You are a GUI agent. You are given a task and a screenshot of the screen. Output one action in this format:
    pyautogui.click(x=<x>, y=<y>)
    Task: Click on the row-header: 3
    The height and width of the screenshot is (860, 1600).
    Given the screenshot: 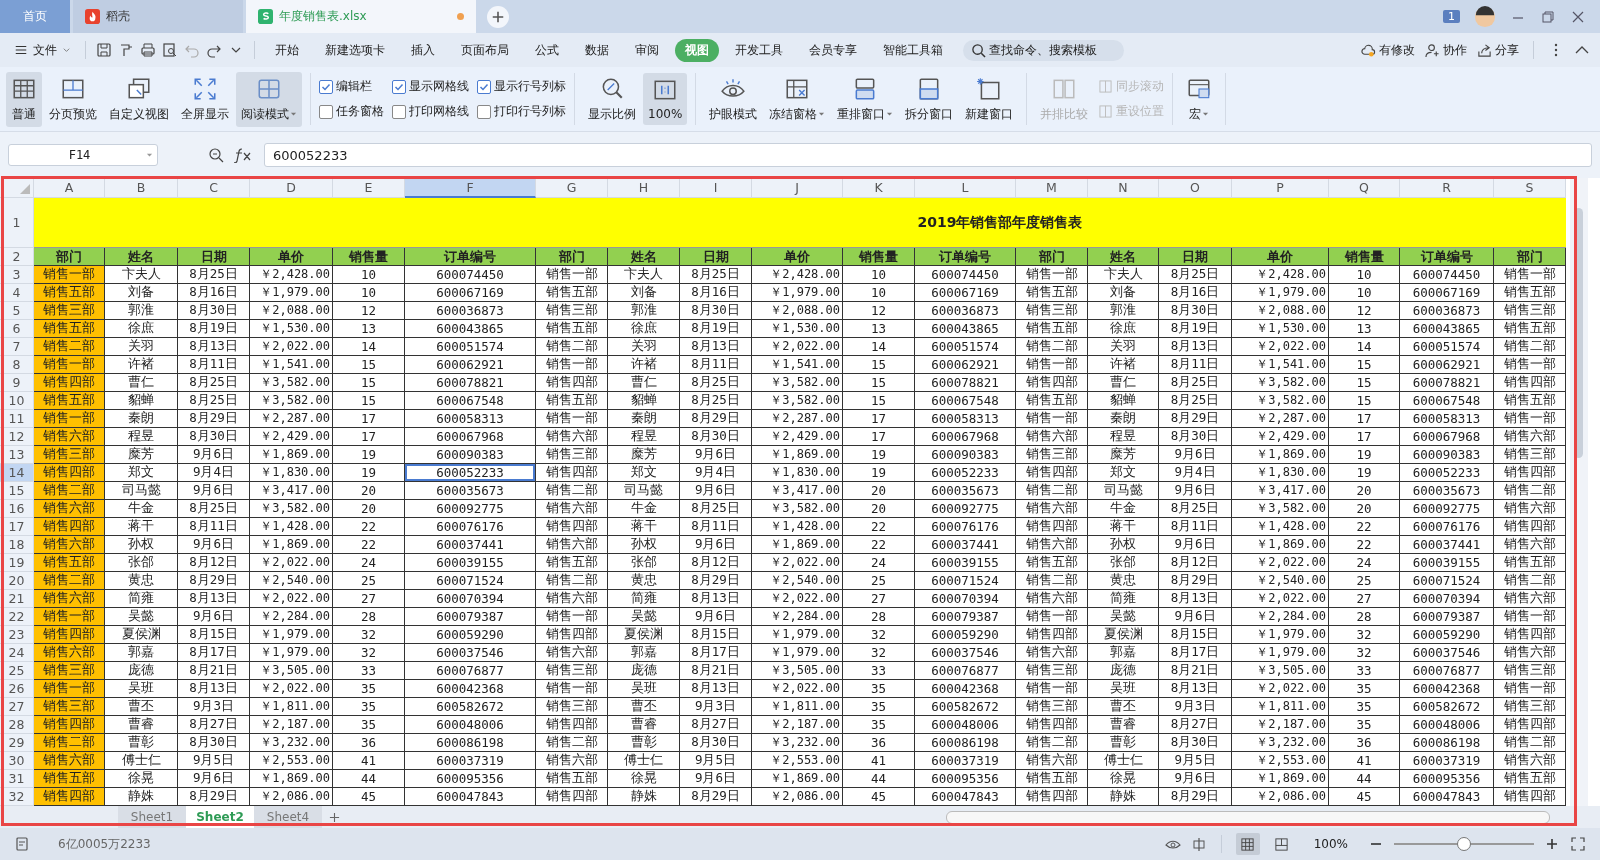 What is the action you would take?
    pyautogui.click(x=17, y=275)
    